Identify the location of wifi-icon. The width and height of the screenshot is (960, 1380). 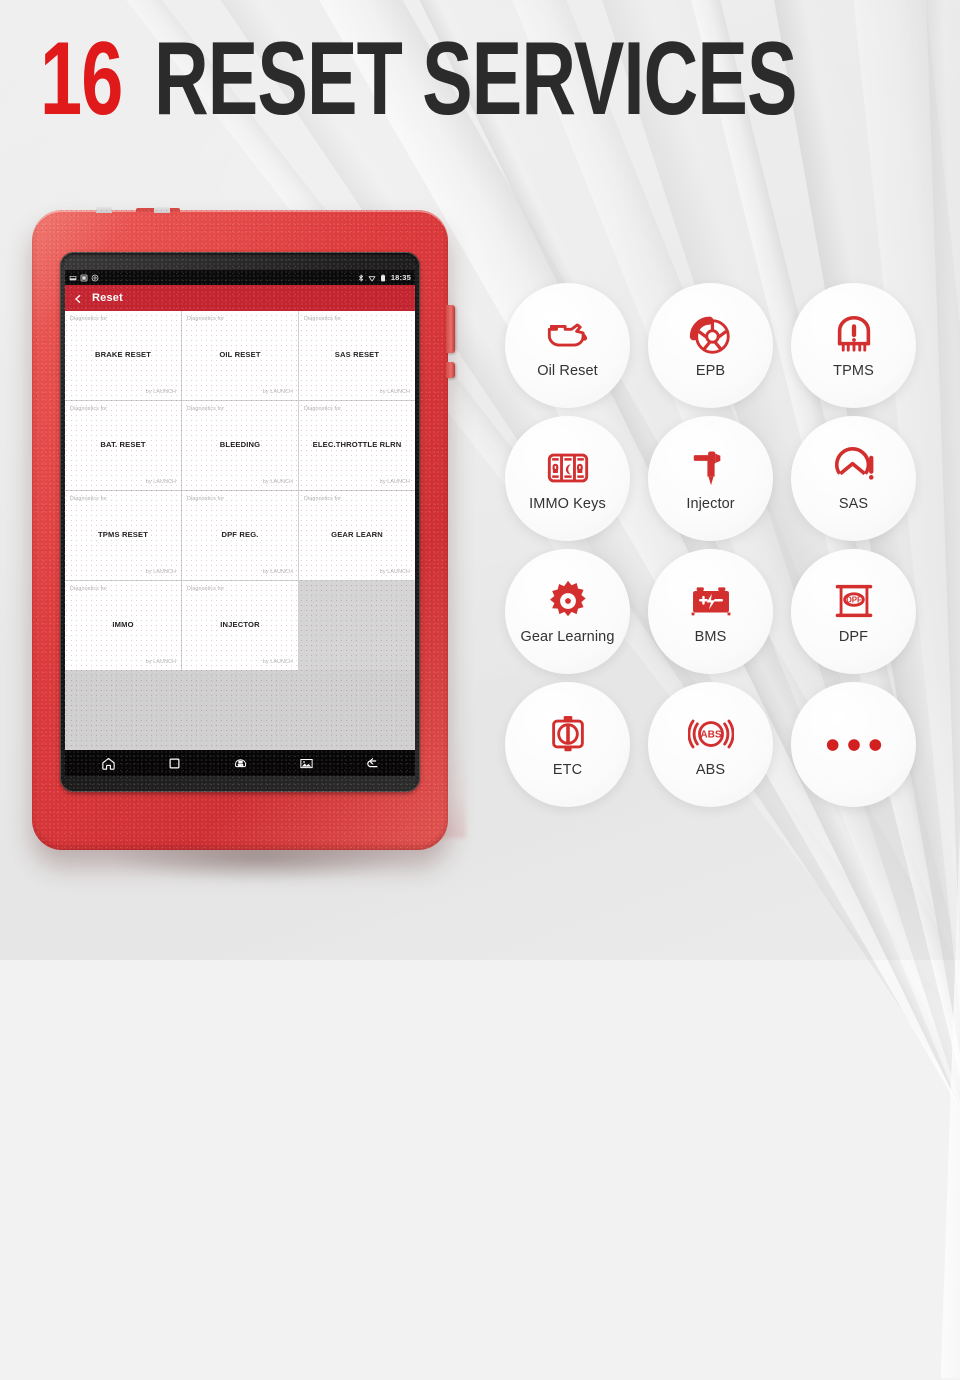
(372, 278).